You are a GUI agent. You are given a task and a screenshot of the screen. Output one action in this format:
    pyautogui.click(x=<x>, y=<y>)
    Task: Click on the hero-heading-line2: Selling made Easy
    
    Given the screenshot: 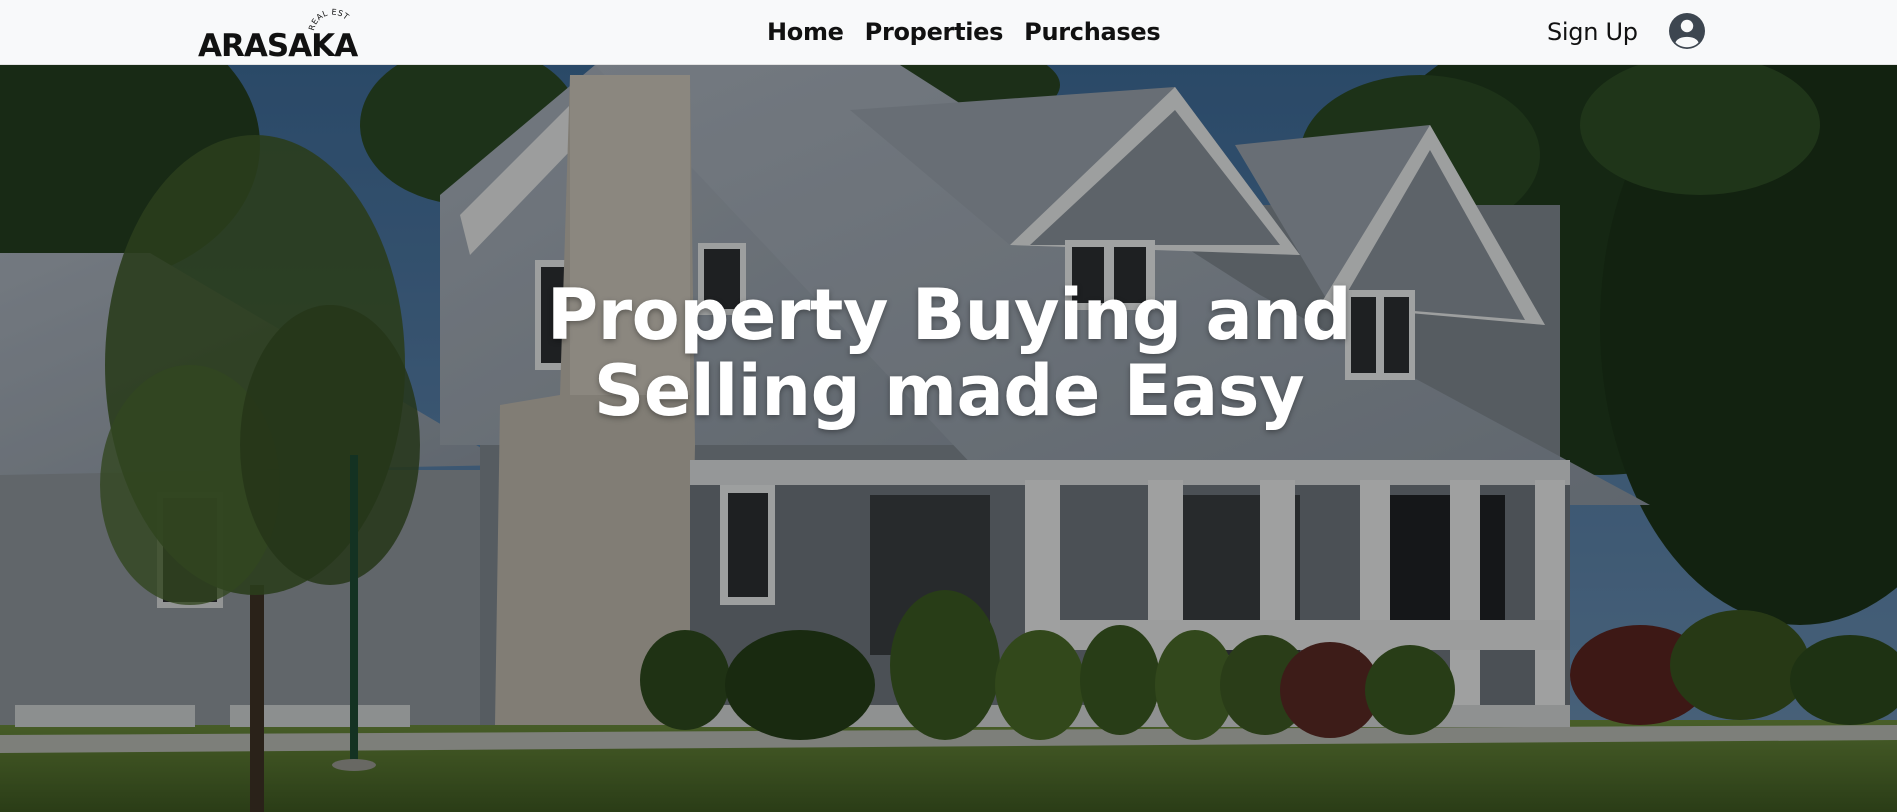 What is the action you would take?
    pyautogui.click(x=949, y=391)
    